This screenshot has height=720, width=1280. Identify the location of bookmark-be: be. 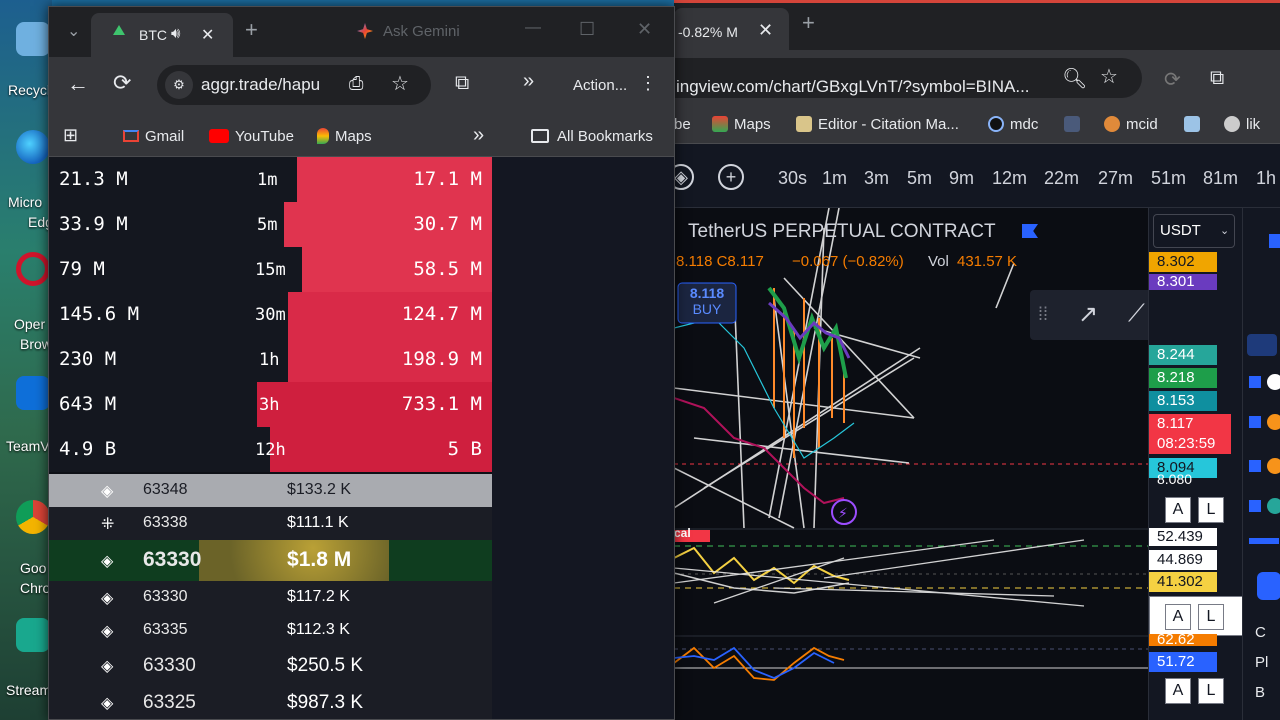
(682, 124).